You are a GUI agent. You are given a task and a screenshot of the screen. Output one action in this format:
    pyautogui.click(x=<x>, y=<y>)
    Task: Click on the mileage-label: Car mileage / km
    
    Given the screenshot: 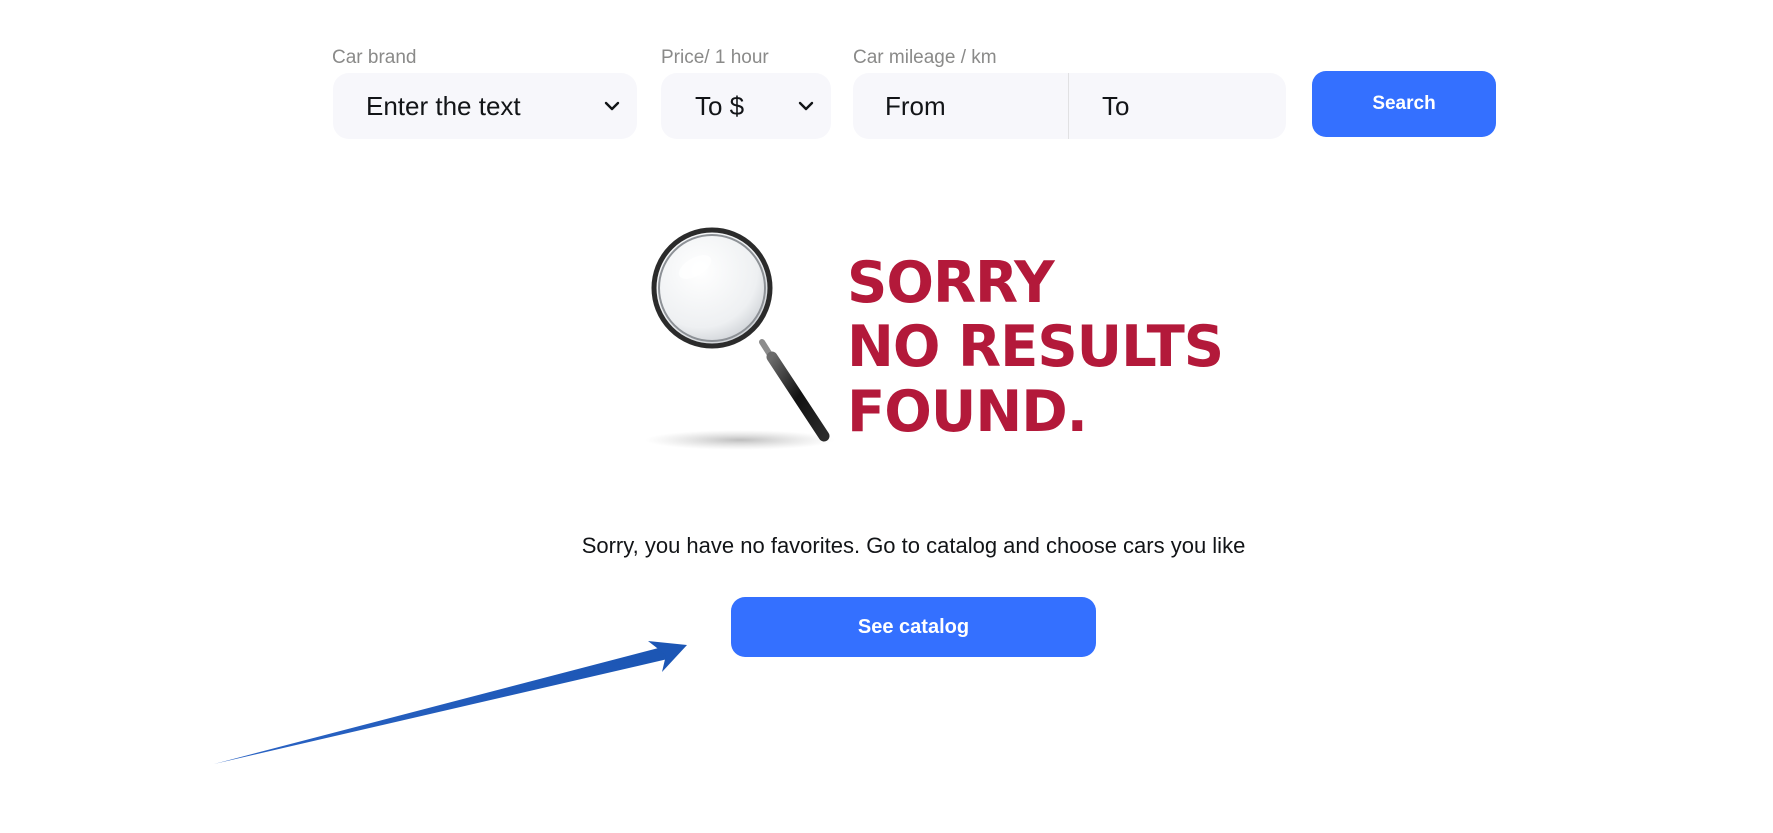 What is the action you would take?
    pyautogui.click(x=925, y=57)
    